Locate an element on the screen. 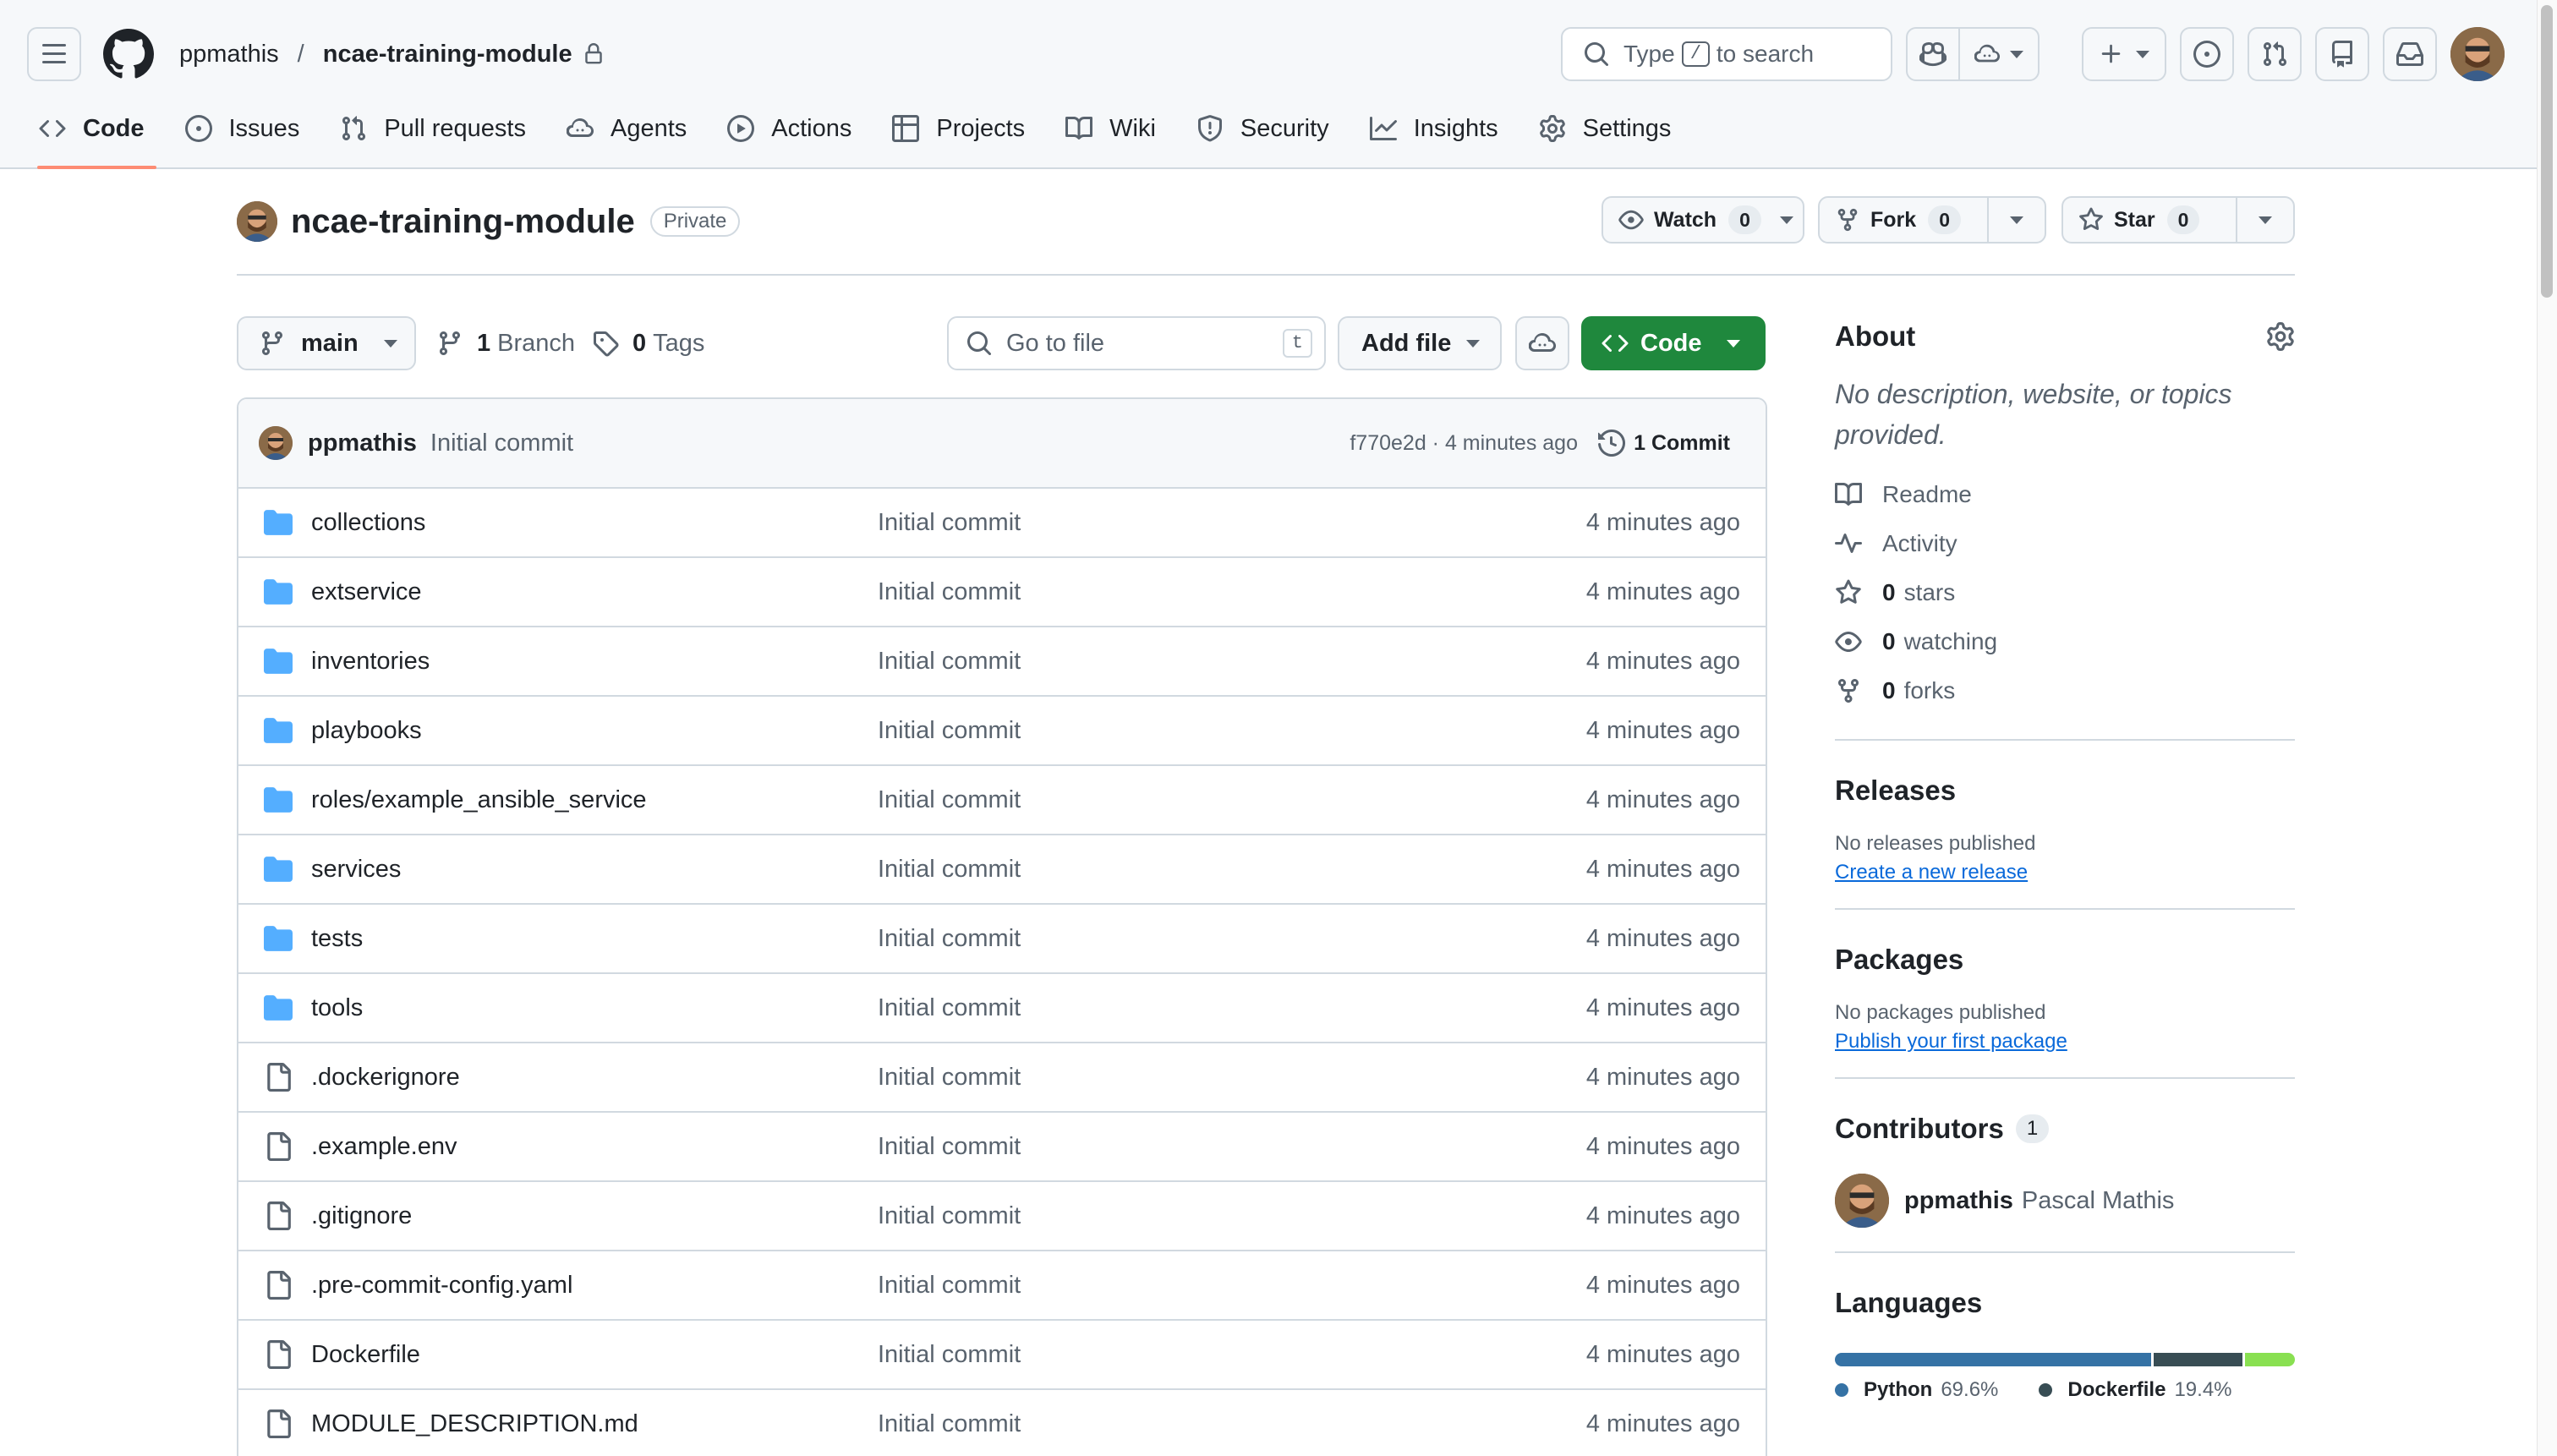 Image resolution: width=2557 pixels, height=1456 pixels. star-dropdown-button is located at coordinates (2264, 220).